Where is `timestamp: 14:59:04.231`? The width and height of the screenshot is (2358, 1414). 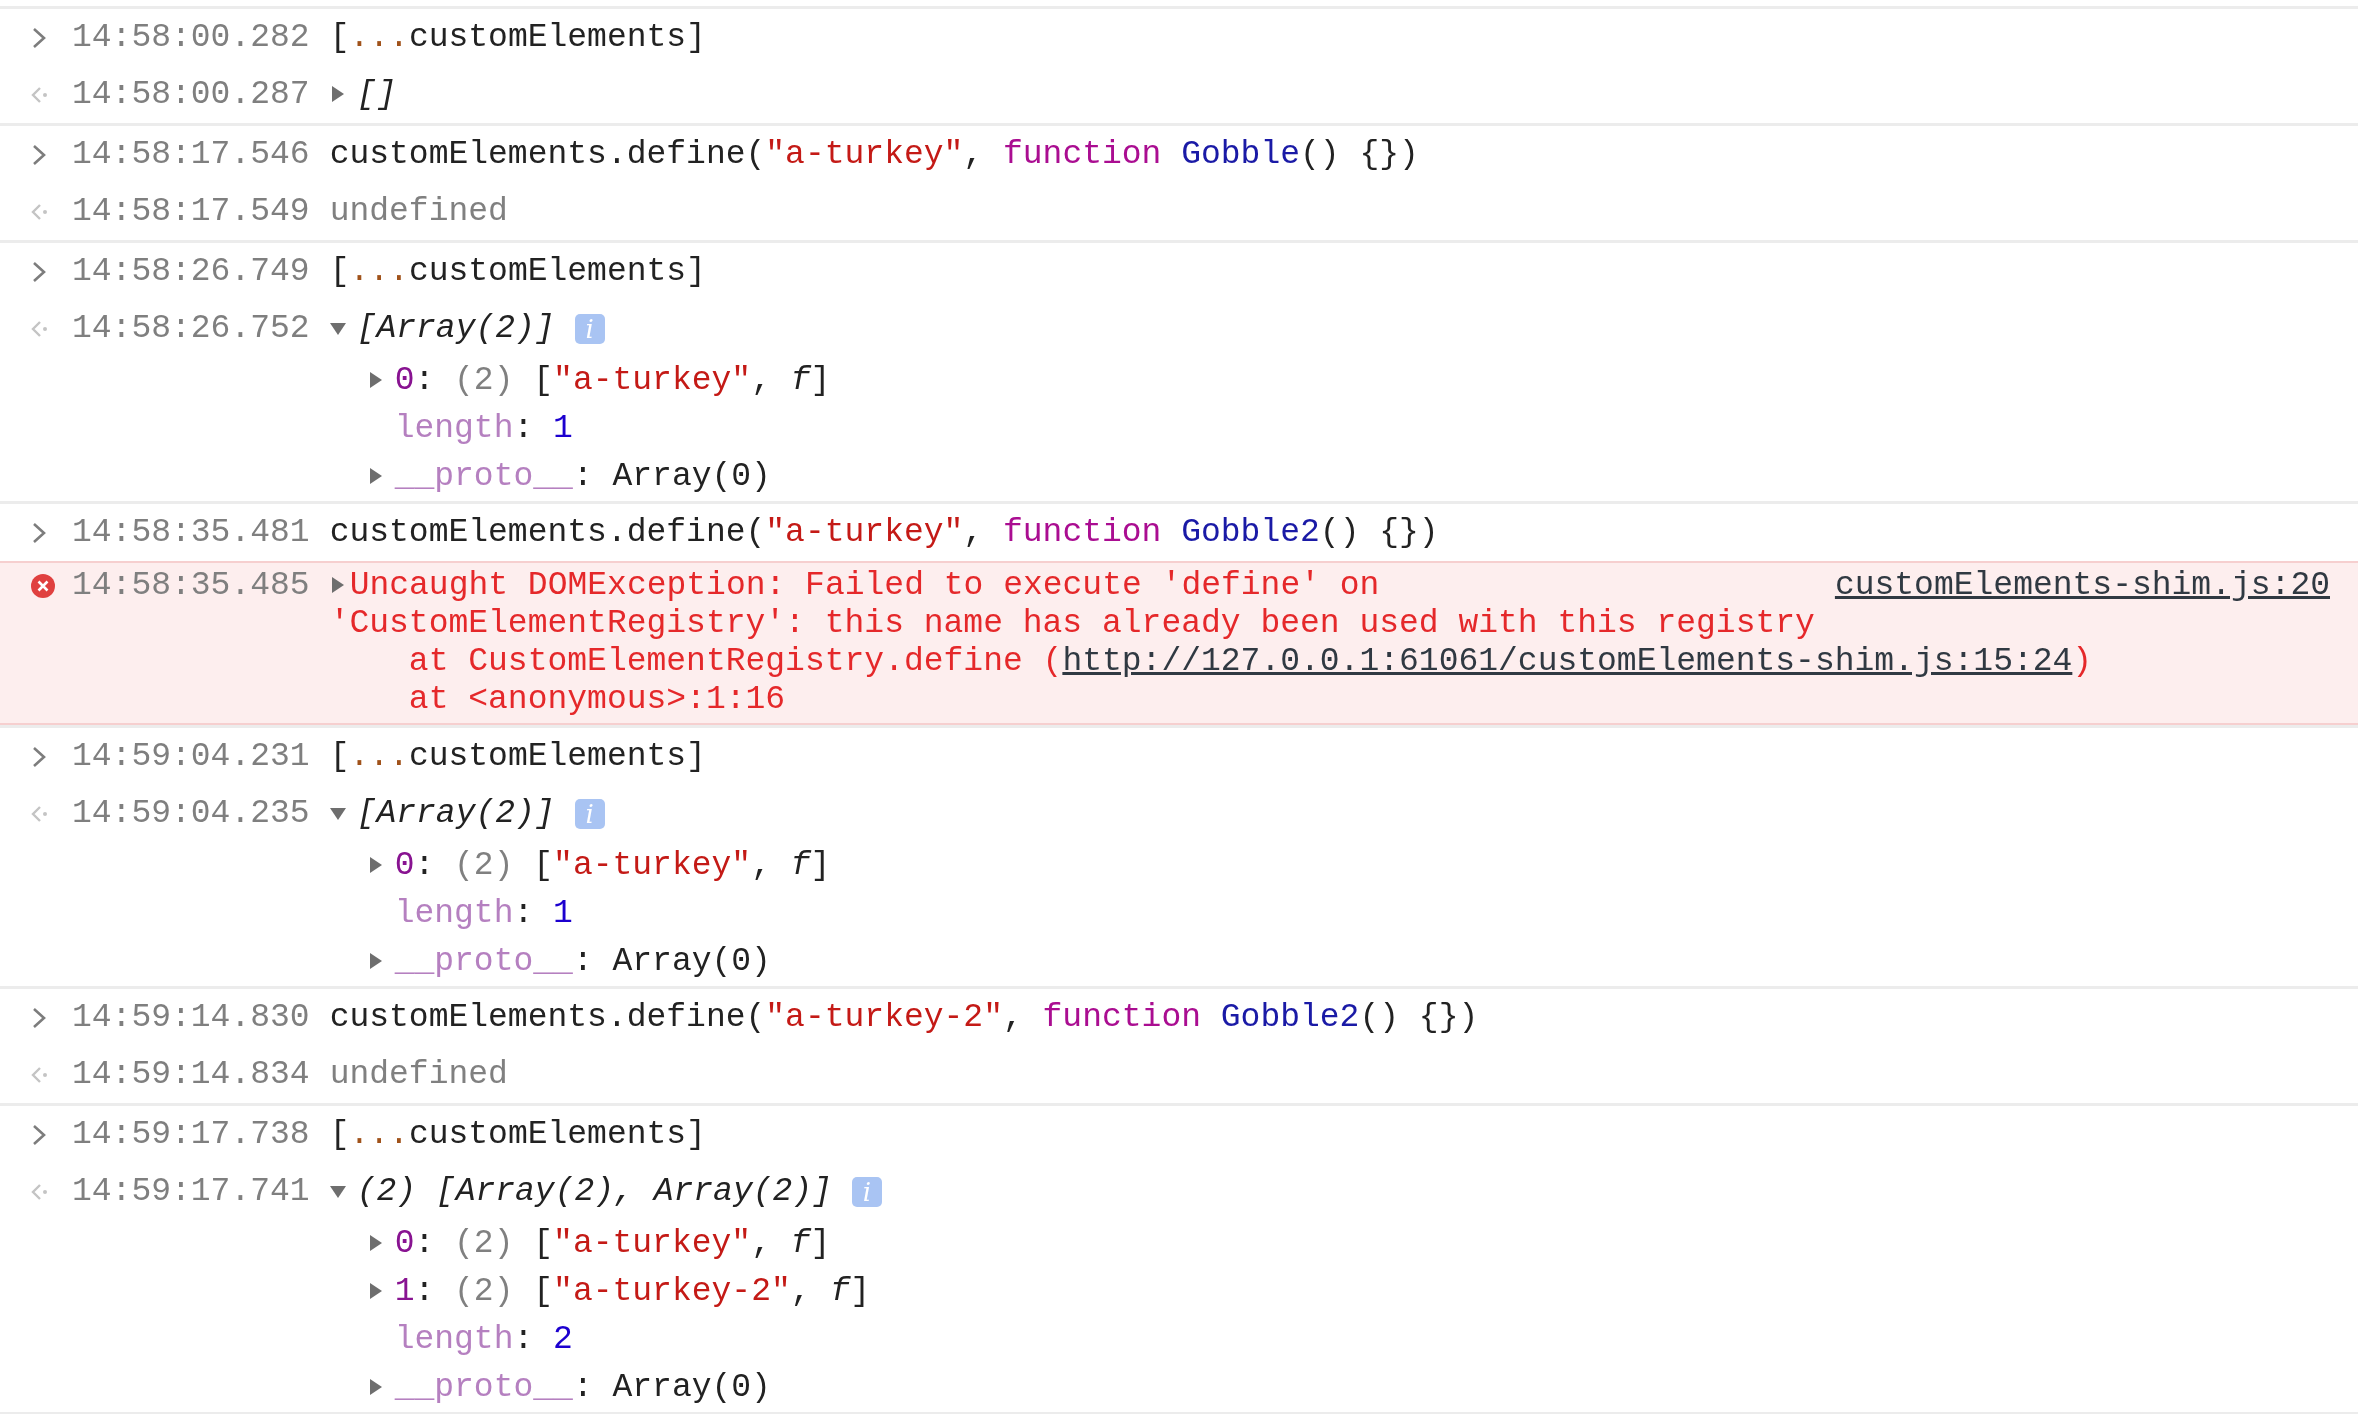 timestamp: 14:59:04.231 is located at coordinates (191, 757).